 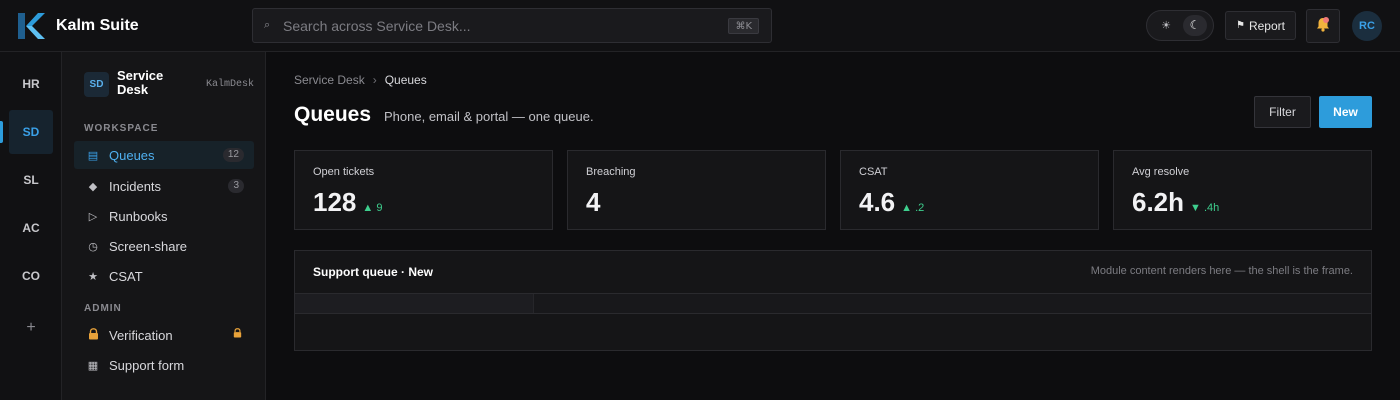 What do you see at coordinates (96, 84) in the screenshot?
I see `module-badge: SD` at bounding box center [96, 84].